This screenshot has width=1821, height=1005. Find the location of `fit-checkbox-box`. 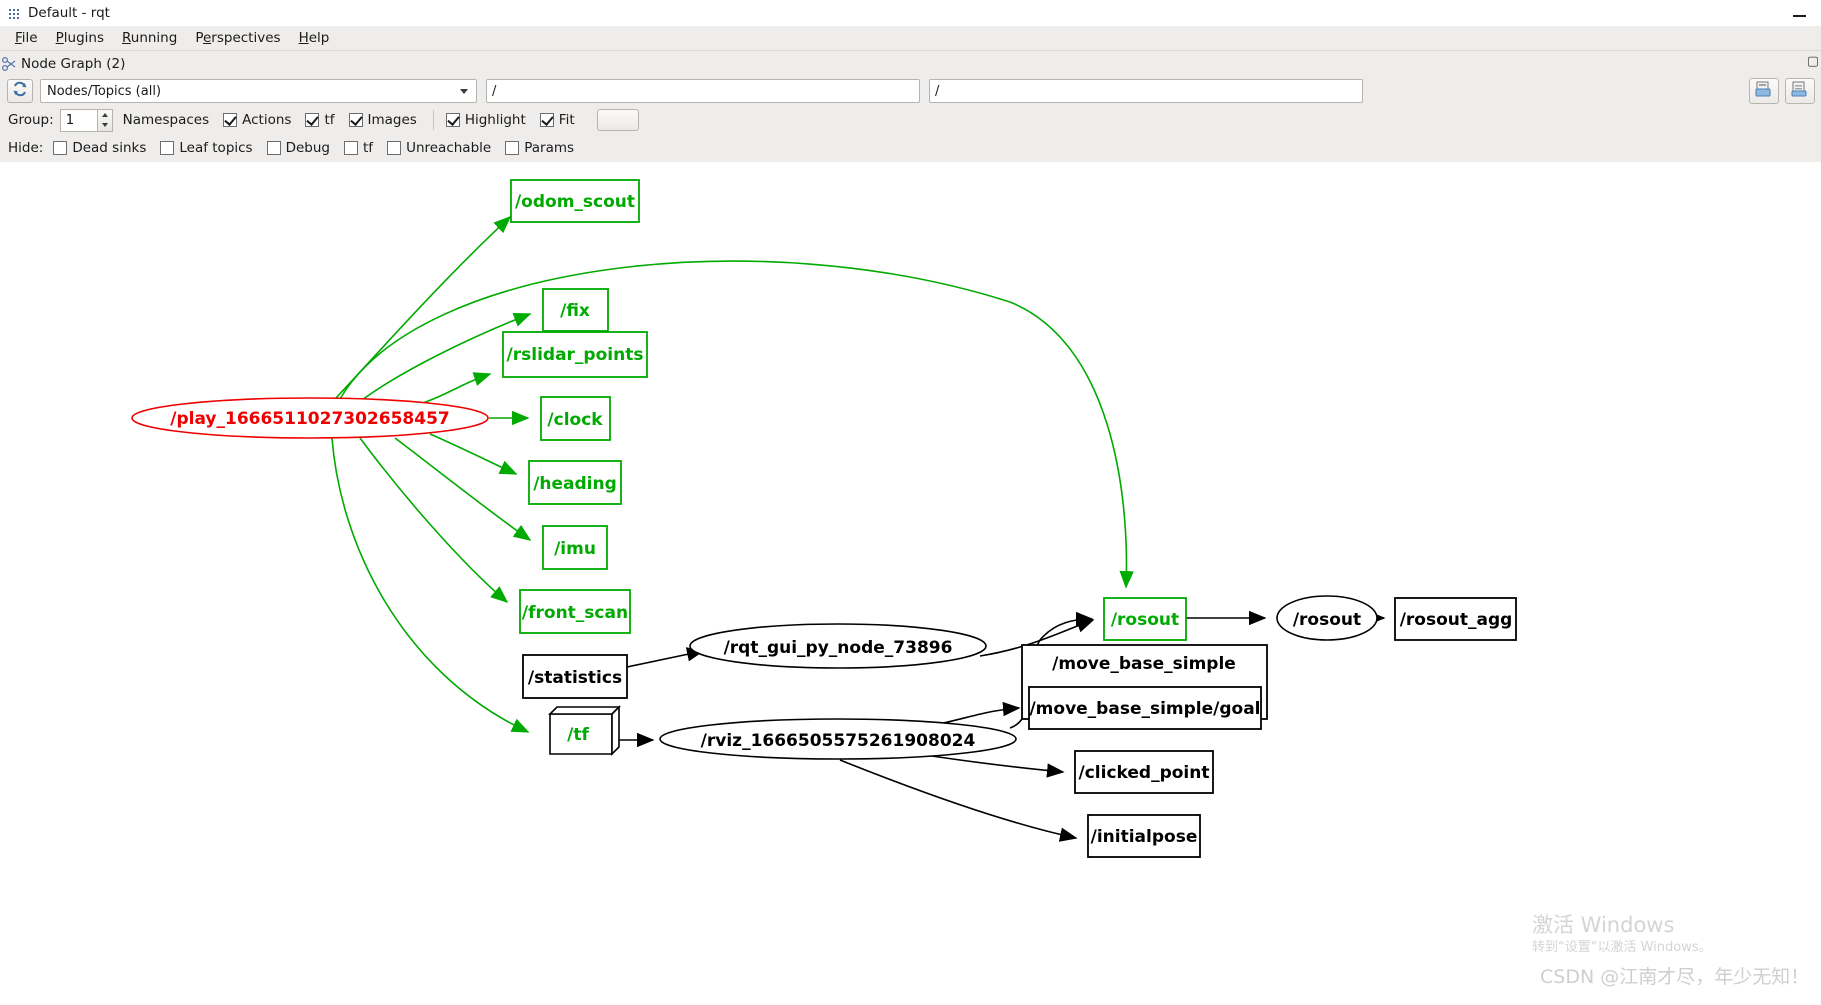

fit-checkbox-box is located at coordinates (546, 120).